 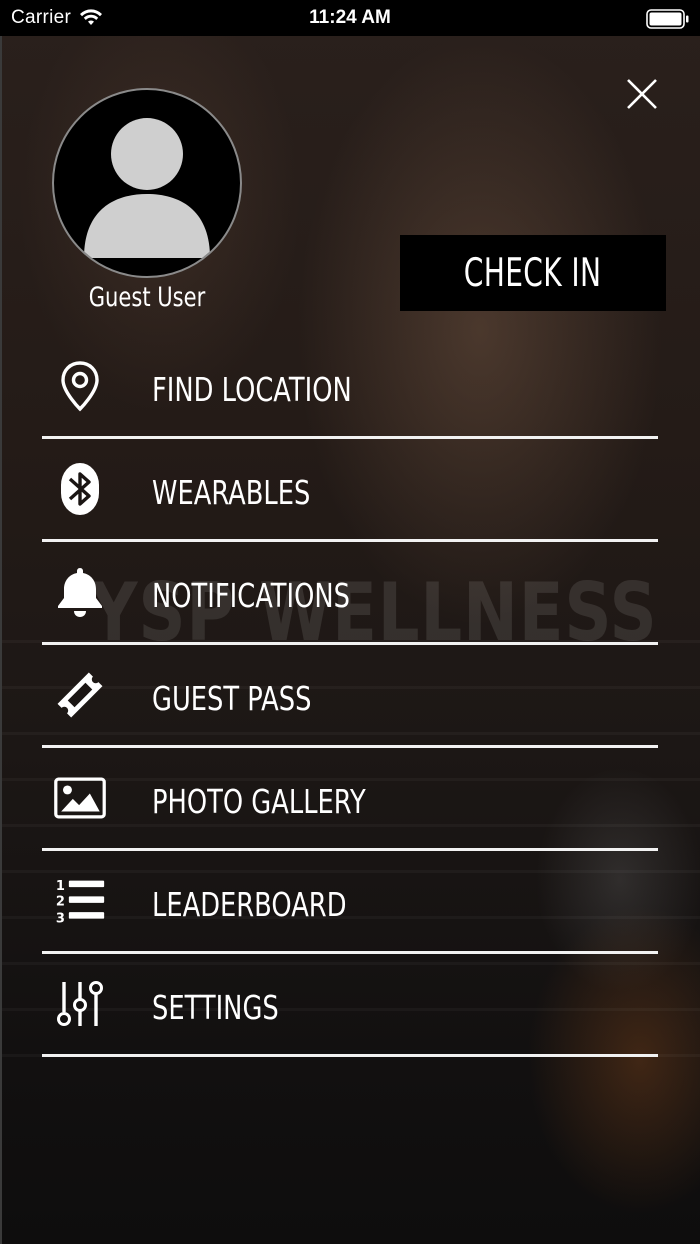 What do you see at coordinates (80, 695) in the screenshot?
I see `ticket-icon` at bounding box center [80, 695].